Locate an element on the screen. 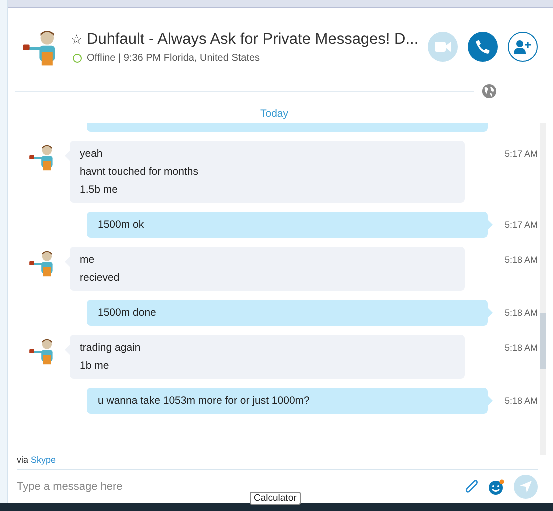  emoticon-icon is located at coordinates (496, 486).